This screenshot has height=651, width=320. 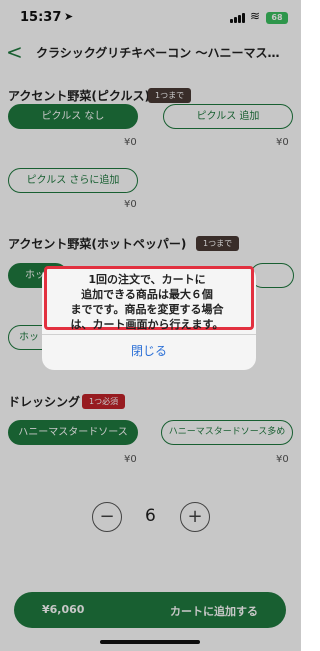 What do you see at coordinates (147, 324) in the screenshot?
I see `dialog-message-line: は、カート画面から行えます。` at bounding box center [147, 324].